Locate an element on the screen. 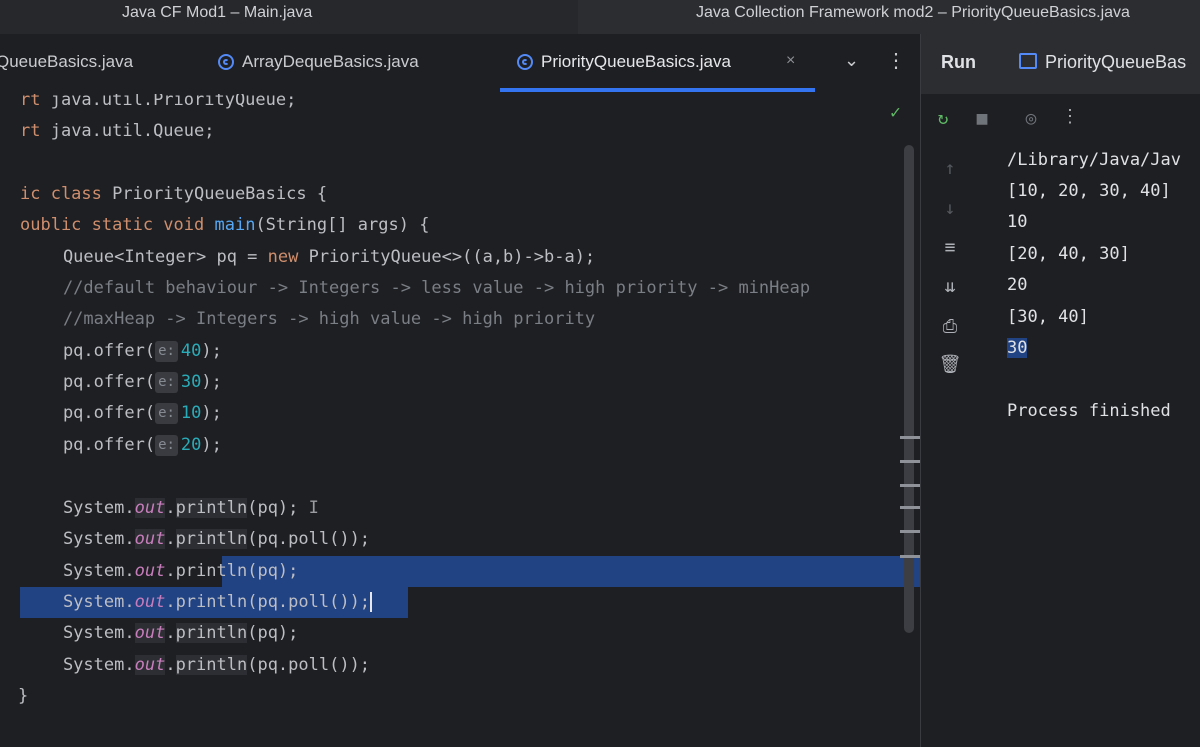 The image size is (1200, 747). console-line: 10 is located at coordinates (1017, 222).